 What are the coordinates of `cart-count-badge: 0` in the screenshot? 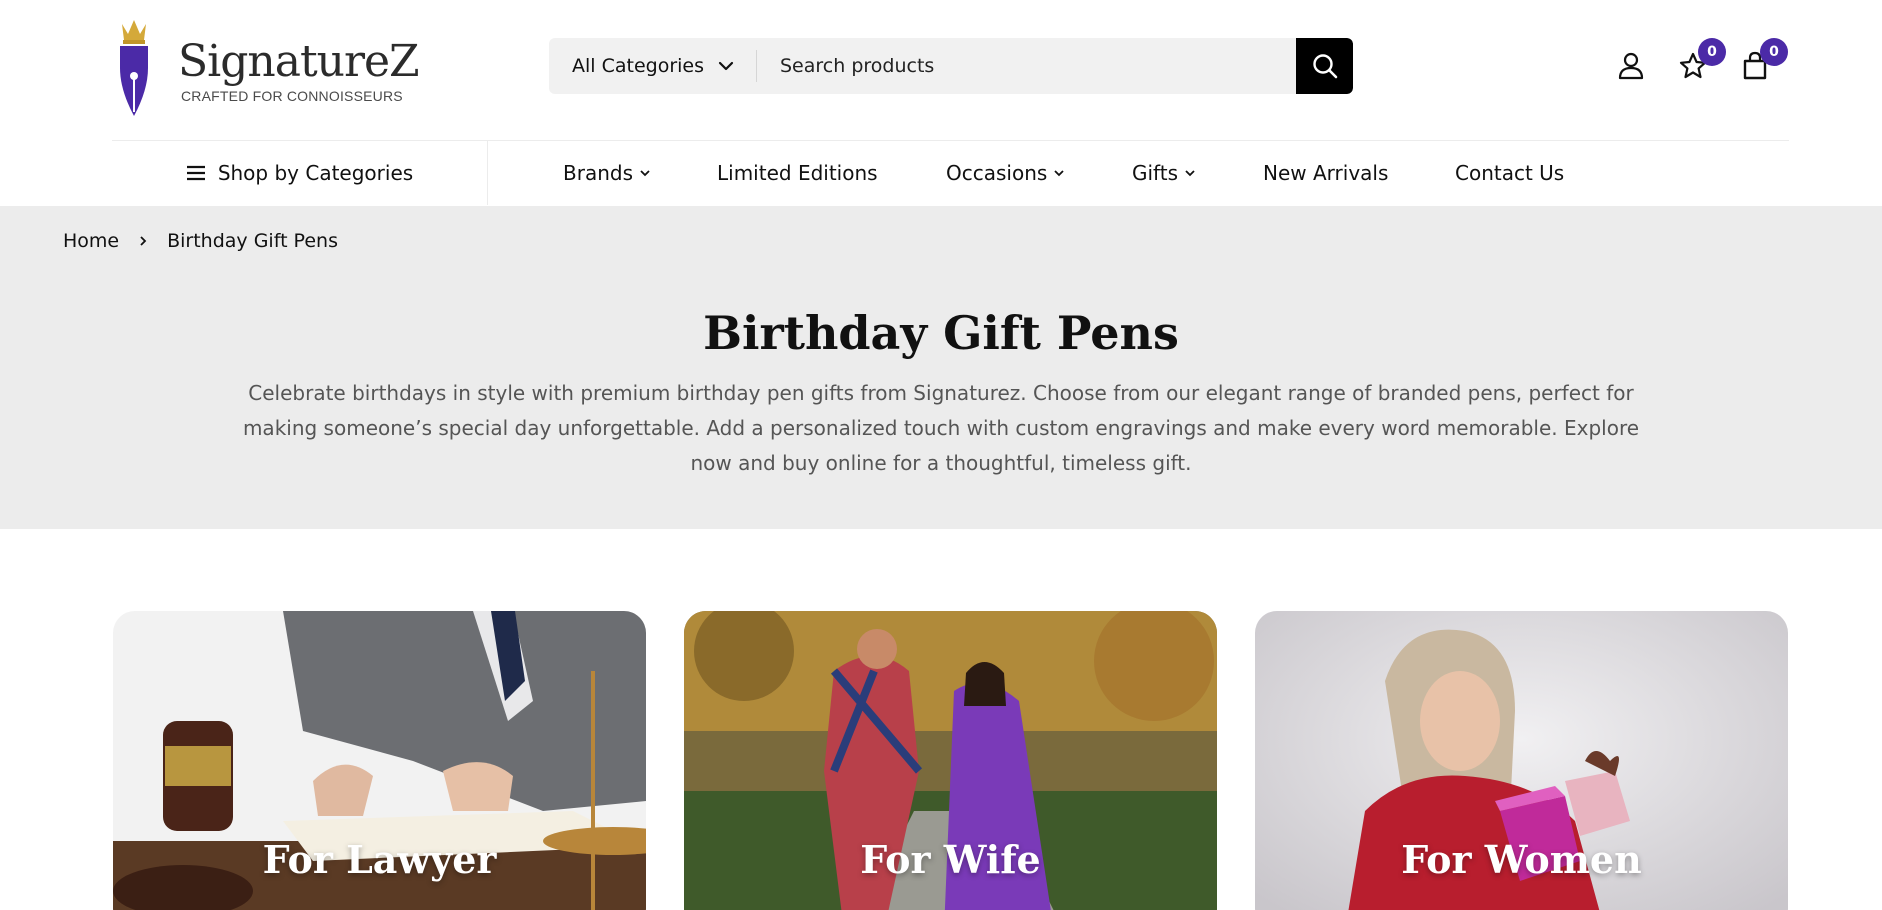 It's located at (1774, 52).